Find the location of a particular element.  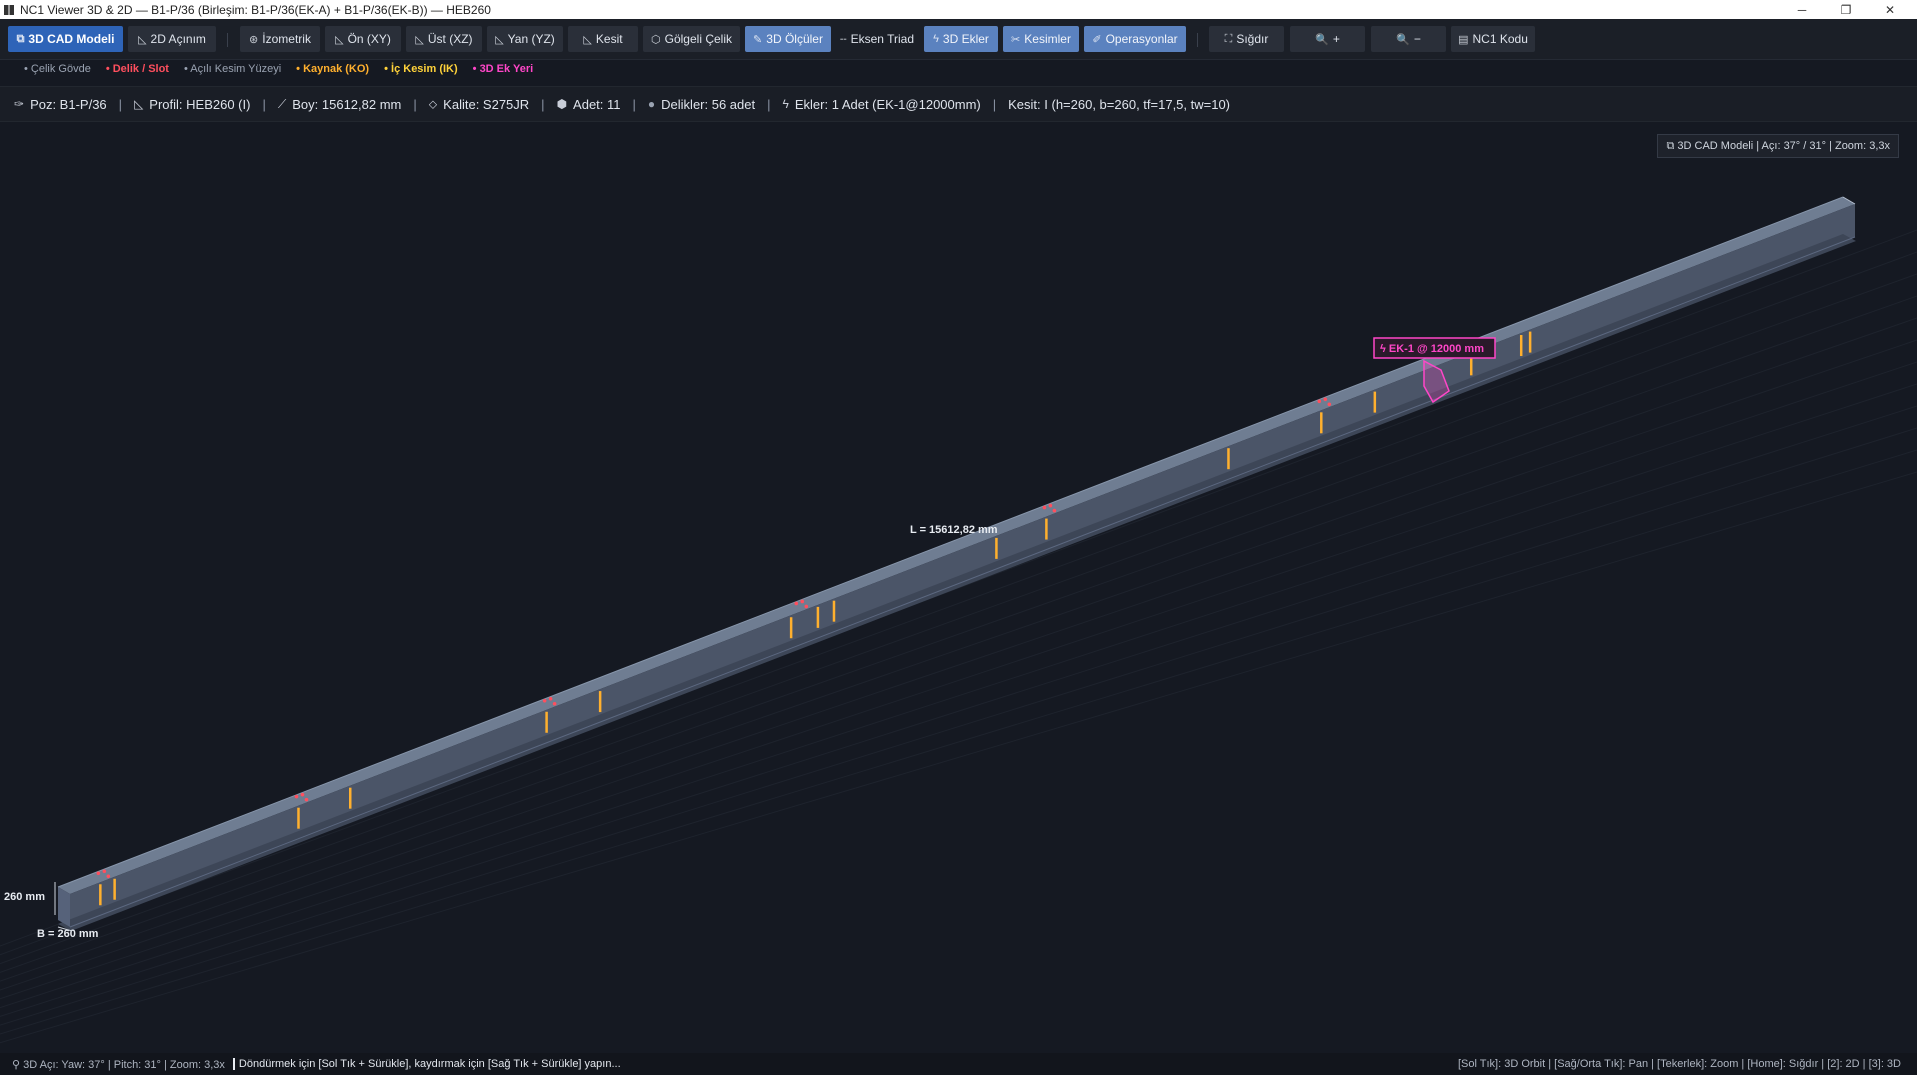

close-button: ✕ is located at coordinates (1890, 9).